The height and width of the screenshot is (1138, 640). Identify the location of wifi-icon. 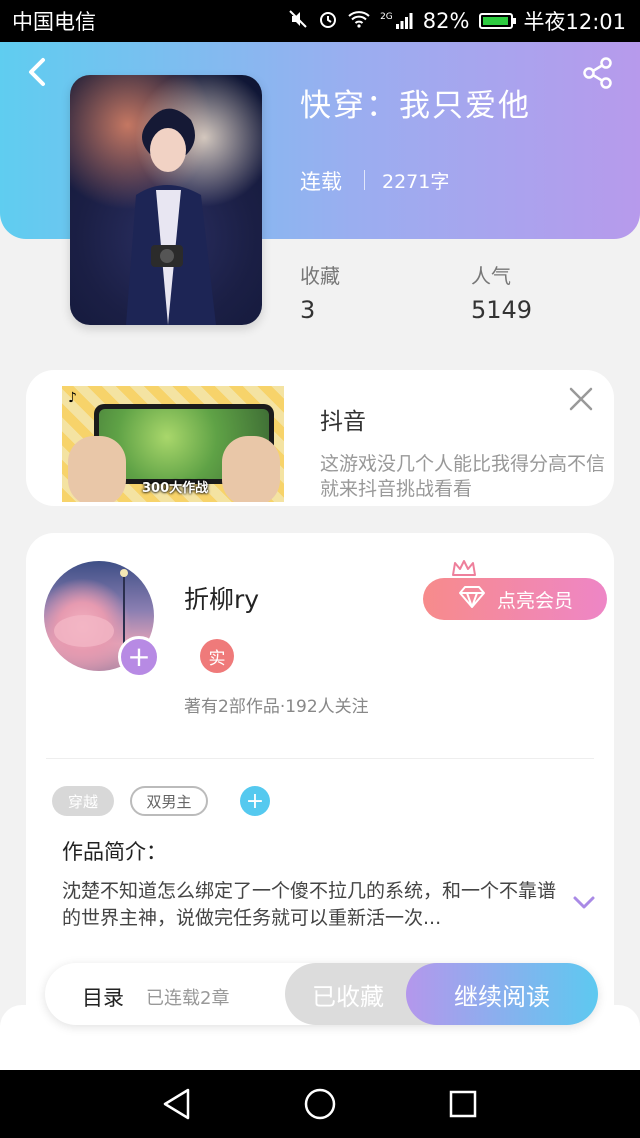
(359, 21).